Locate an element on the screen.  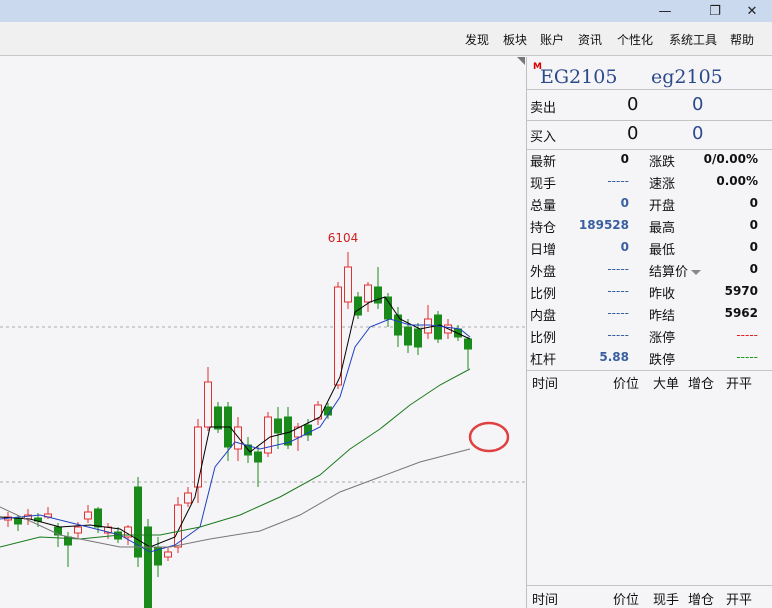
quote-label-settlement: 结算价 is located at coordinates (675, 270).